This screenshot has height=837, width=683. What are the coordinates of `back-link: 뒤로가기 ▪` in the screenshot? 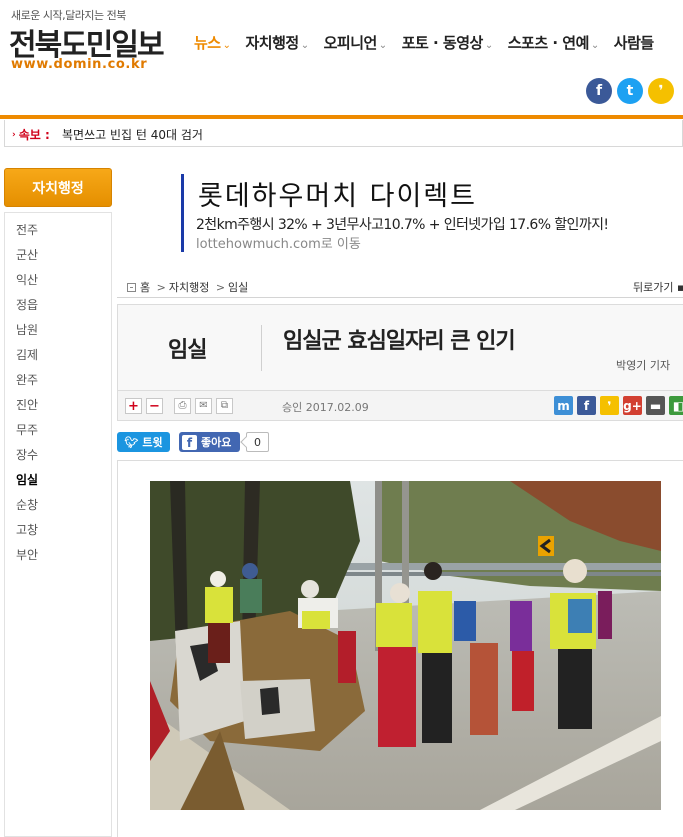 It's located at (658, 287).